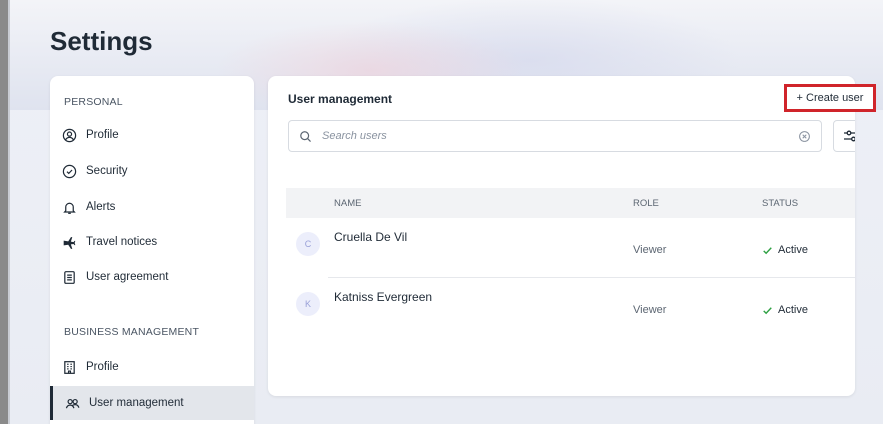 The image size is (883, 424). I want to click on filter-button: 1, so click(844, 136).